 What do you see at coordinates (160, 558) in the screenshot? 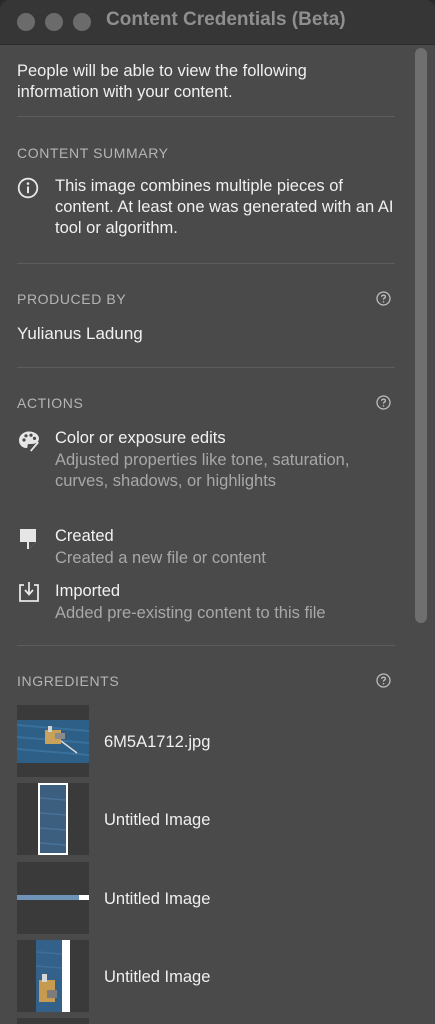
I see `action-description: Created a new file or content` at bounding box center [160, 558].